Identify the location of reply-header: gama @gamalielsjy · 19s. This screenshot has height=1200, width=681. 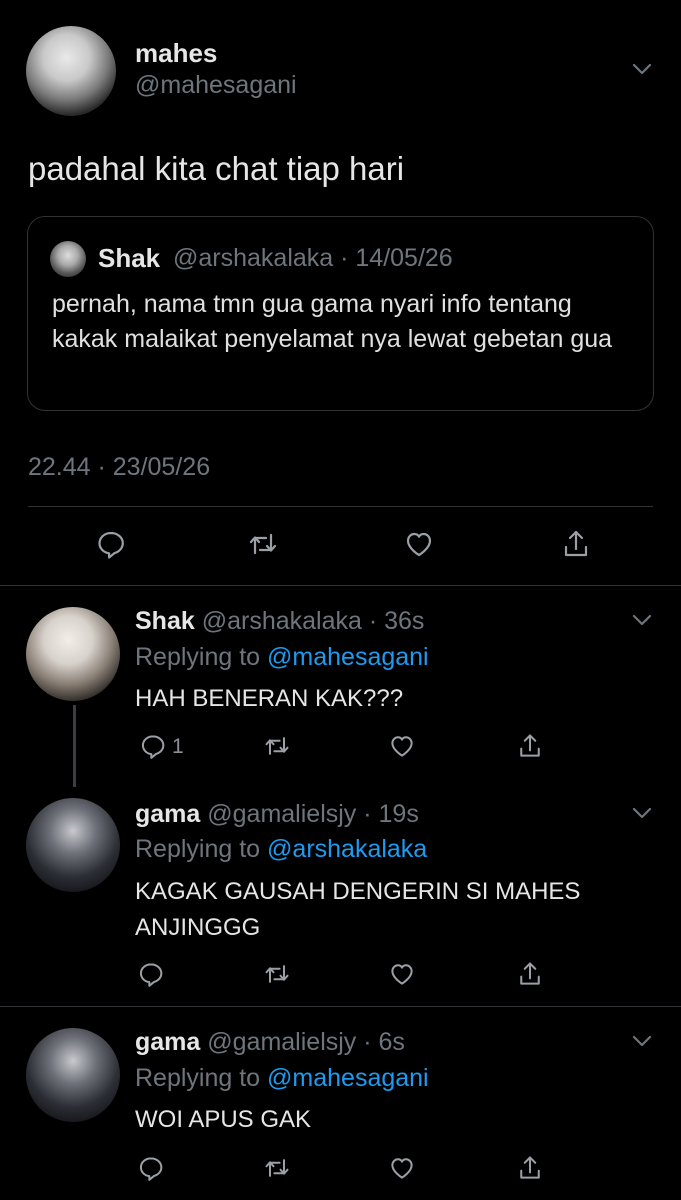
(277, 814).